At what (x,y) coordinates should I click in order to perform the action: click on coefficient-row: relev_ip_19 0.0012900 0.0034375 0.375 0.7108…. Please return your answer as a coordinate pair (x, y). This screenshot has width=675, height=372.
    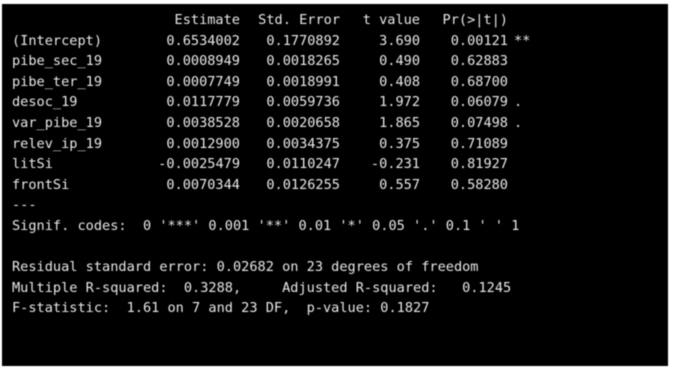
    Looking at the image, I should click on (340, 144).